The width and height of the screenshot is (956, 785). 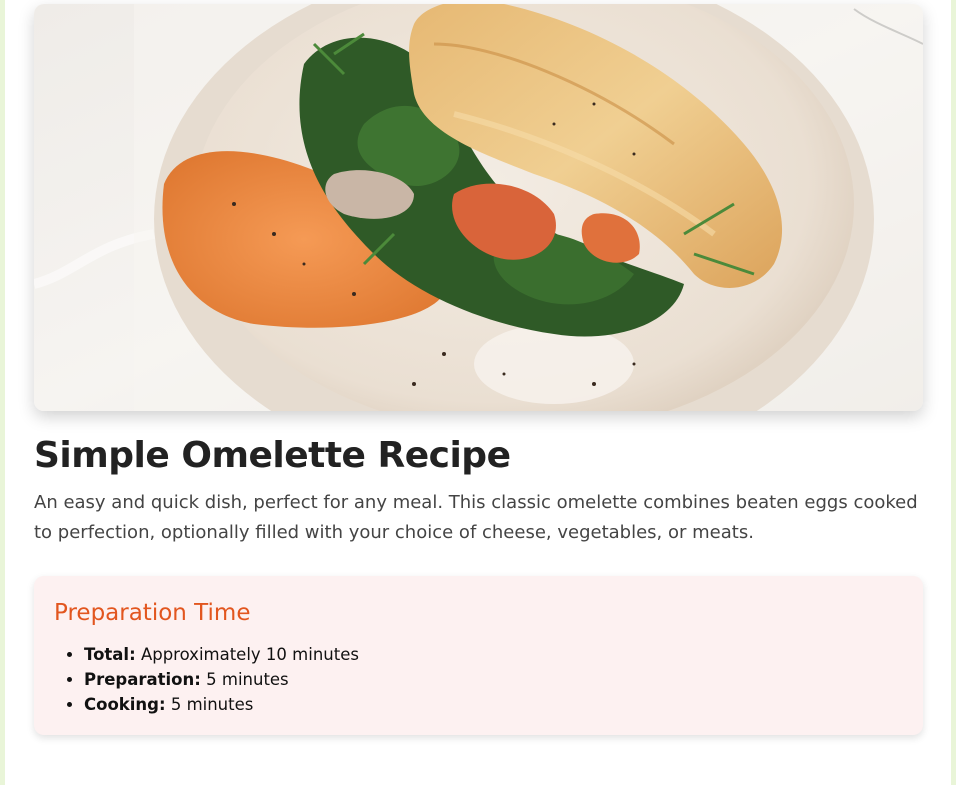 What do you see at coordinates (249, 654) in the screenshot?
I see `prep-item-value: Approximately 10 minutes` at bounding box center [249, 654].